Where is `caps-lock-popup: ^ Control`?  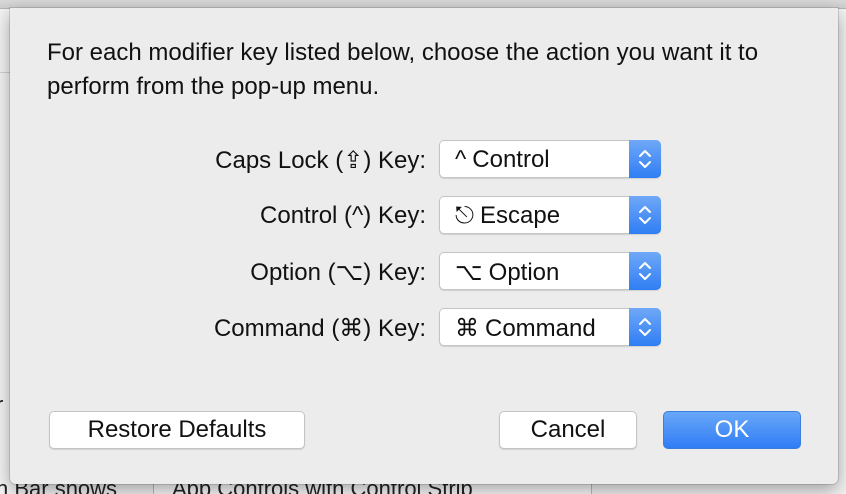
caps-lock-popup: ^ Control is located at coordinates (550, 159).